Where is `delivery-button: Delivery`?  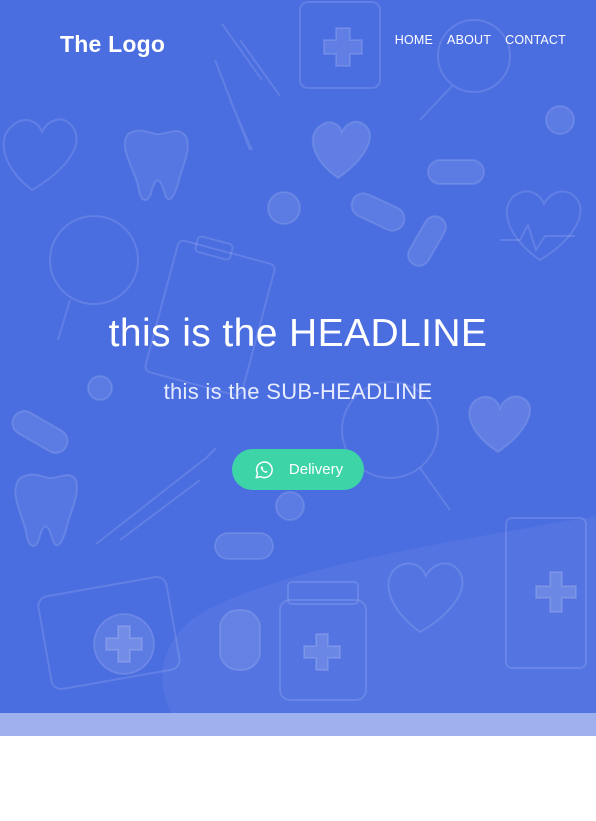
delivery-button: Delivery is located at coordinates (298, 469).